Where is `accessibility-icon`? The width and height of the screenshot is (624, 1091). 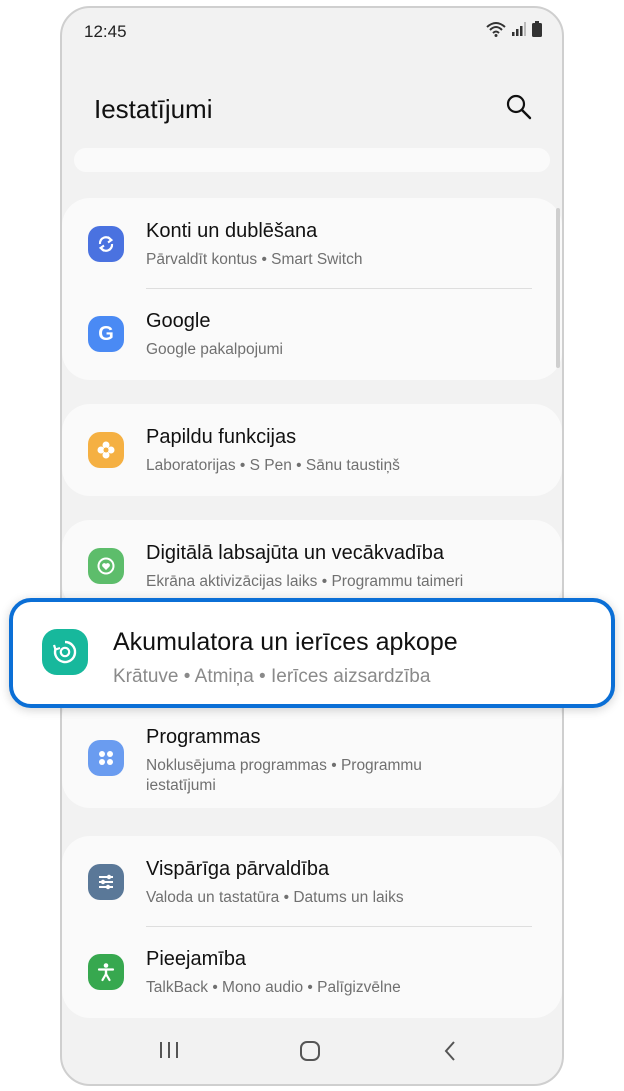 accessibility-icon is located at coordinates (106, 972).